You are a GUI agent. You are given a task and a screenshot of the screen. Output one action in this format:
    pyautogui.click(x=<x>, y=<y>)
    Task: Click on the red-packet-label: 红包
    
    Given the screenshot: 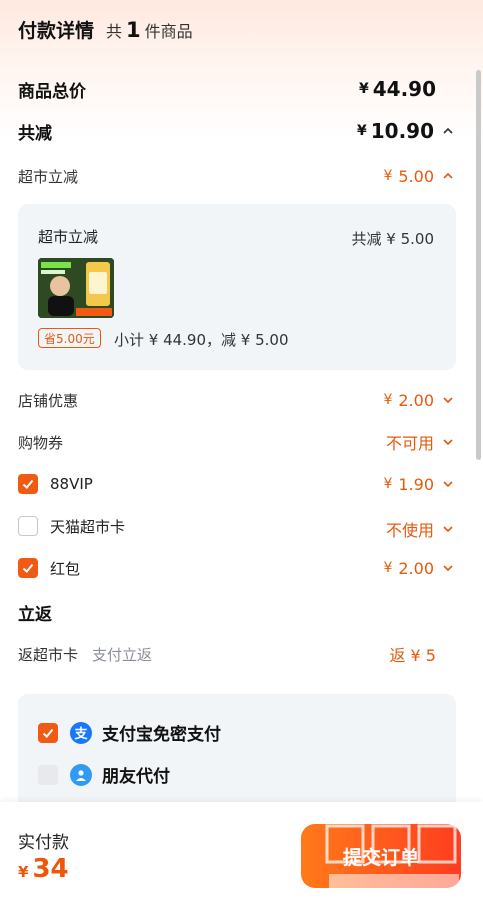 What is the action you would take?
    pyautogui.click(x=65, y=568)
    